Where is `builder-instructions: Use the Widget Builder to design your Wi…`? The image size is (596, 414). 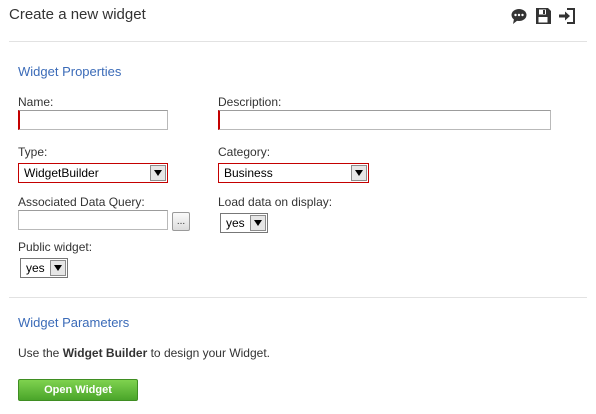 builder-instructions: Use the Widget Builder to design your Wi… is located at coordinates (144, 353).